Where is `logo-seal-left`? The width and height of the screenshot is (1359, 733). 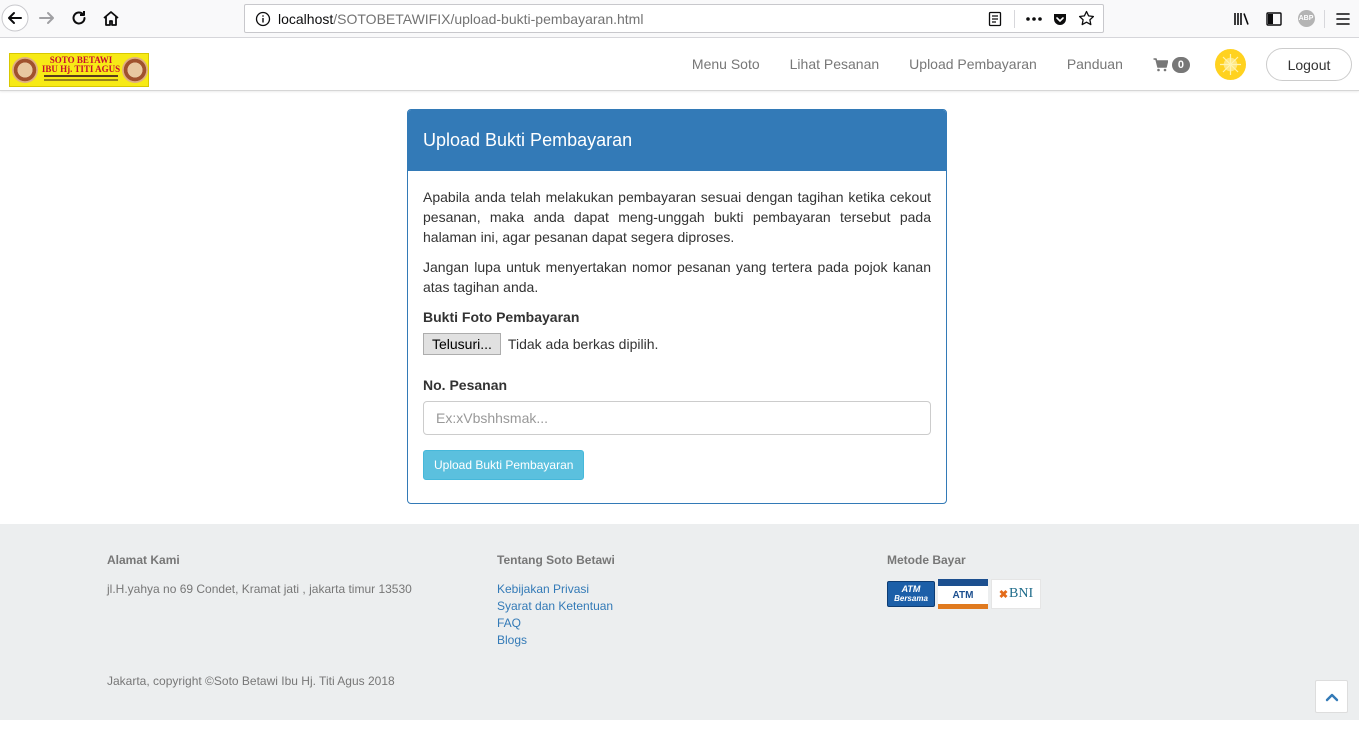 logo-seal-left is located at coordinates (25, 70).